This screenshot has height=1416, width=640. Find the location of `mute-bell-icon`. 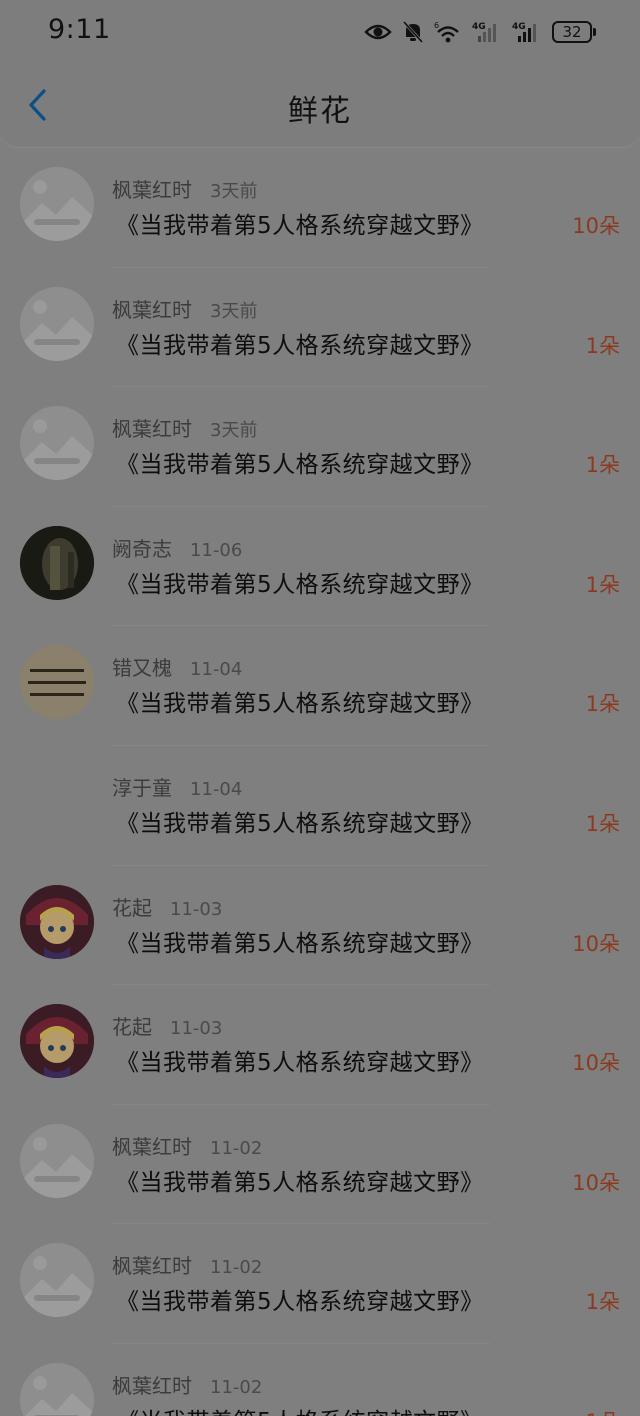

mute-bell-icon is located at coordinates (413, 32).